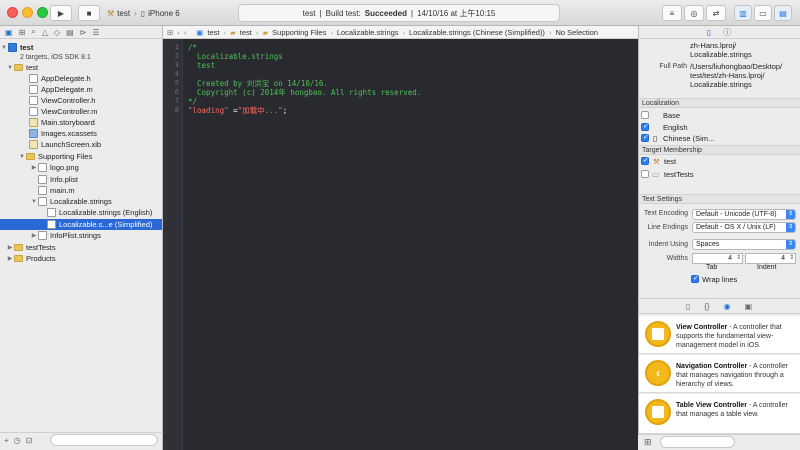  Describe the element at coordinates (81, 190) in the screenshot. I see `tree-item: main.m` at that location.